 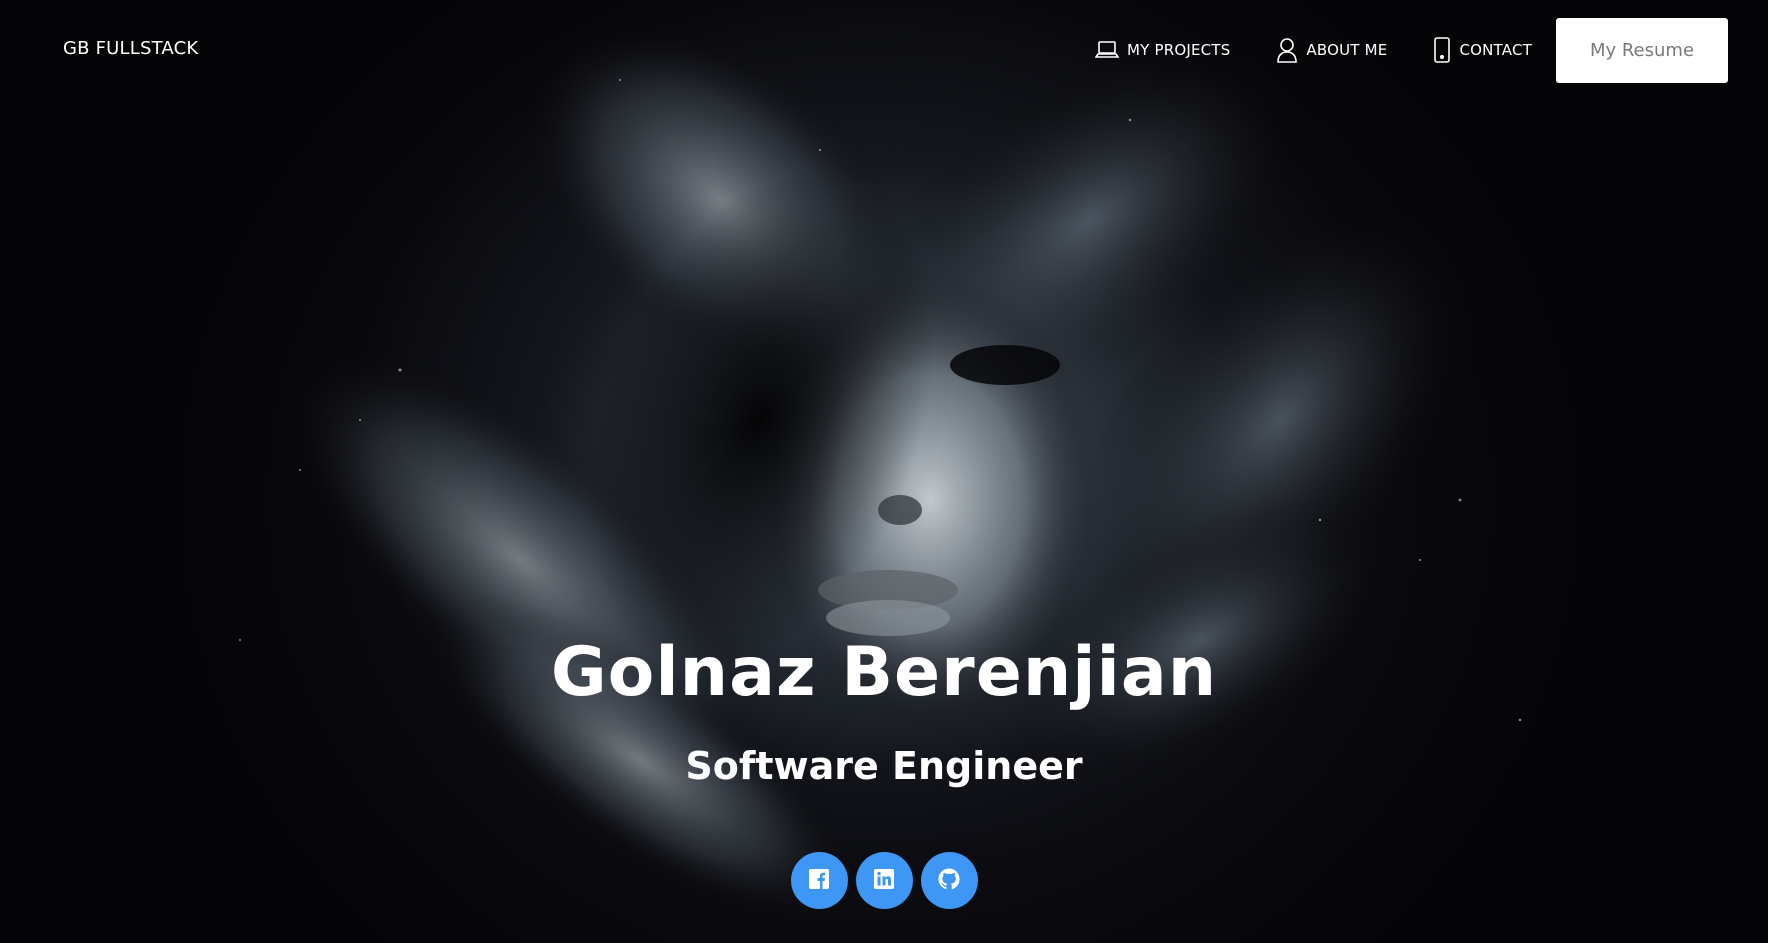 I want to click on facebook-button, so click(x=819, y=880).